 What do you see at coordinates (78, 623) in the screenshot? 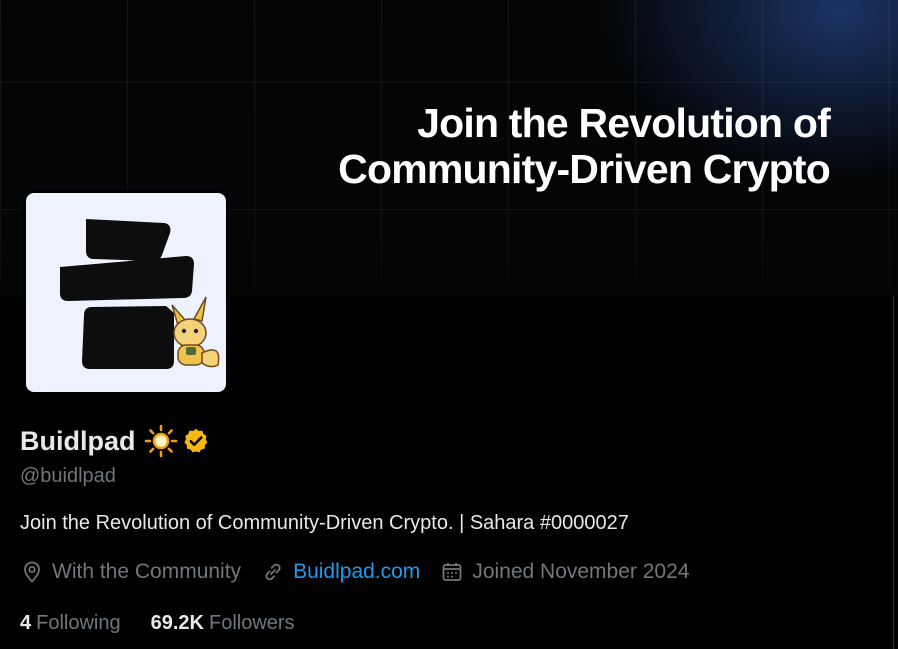
I see `following-label: Following` at bounding box center [78, 623].